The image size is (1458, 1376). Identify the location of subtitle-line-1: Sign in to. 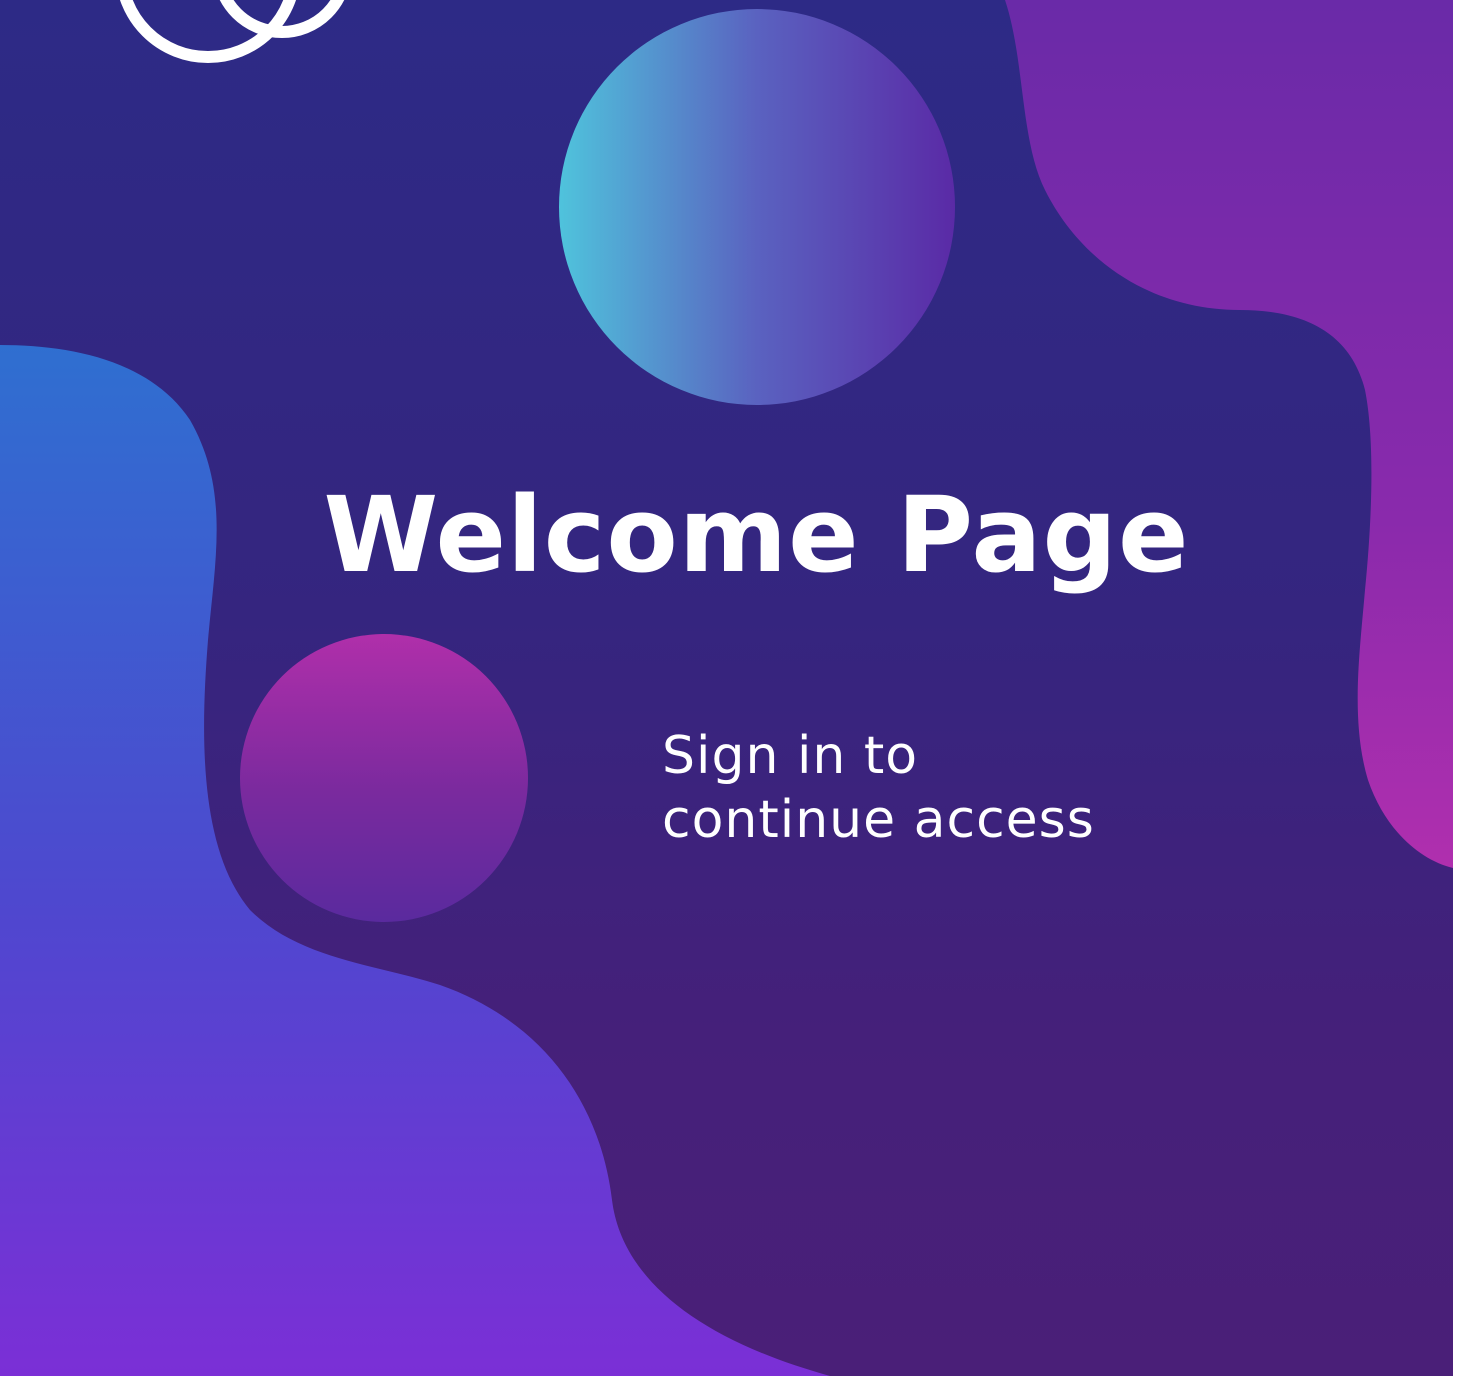
(790, 756).